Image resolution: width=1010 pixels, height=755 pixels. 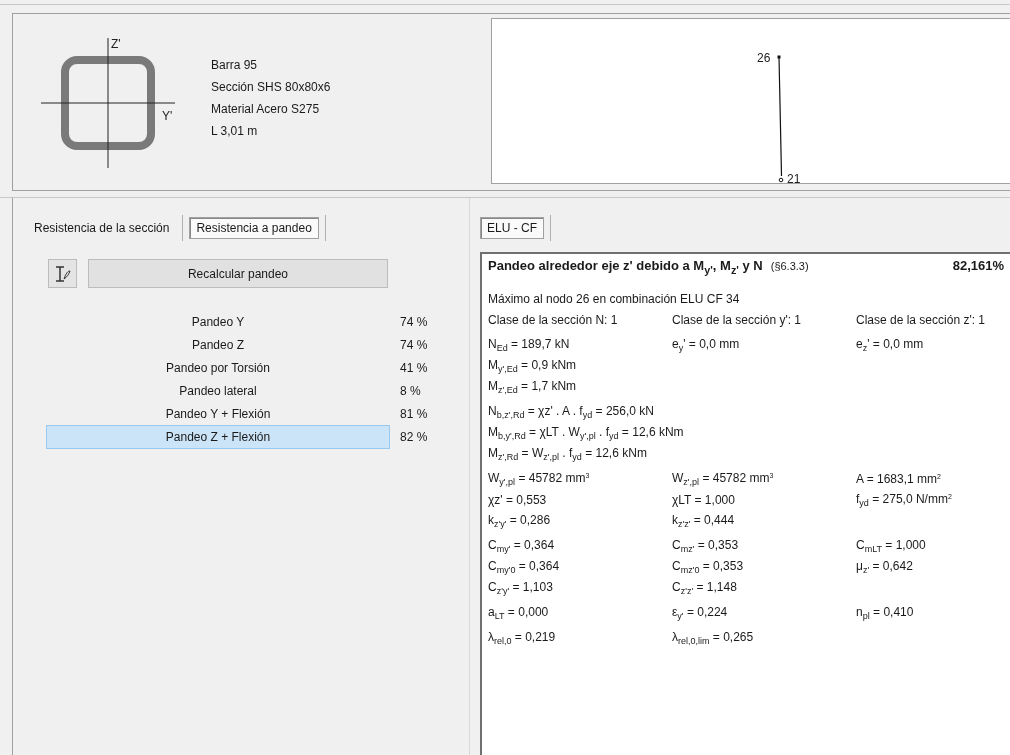 I want to click on recalculate-button: Recalcular pandeo, so click(x=238, y=273).